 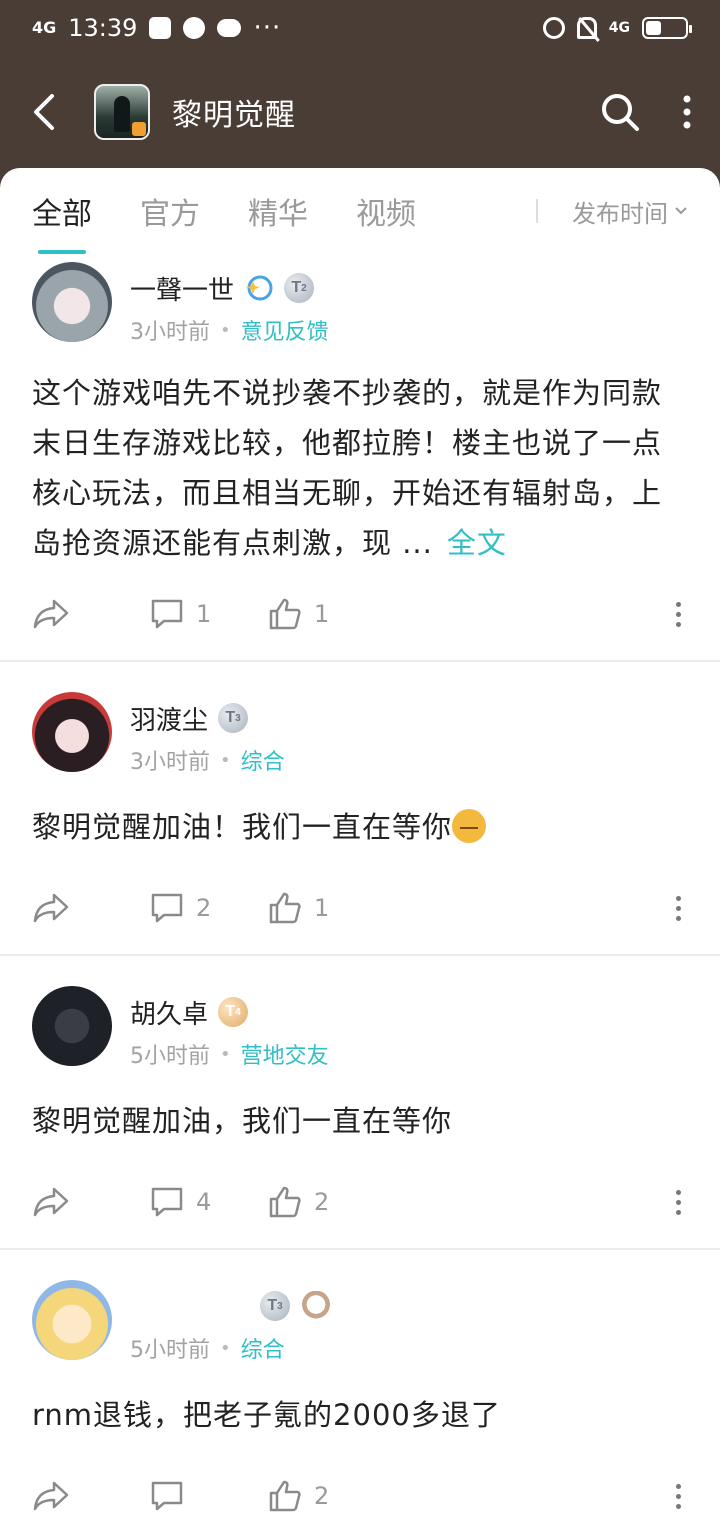 What do you see at coordinates (209, 1496) in the screenshot?
I see `comment-button` at bounding box center [209, 1496].